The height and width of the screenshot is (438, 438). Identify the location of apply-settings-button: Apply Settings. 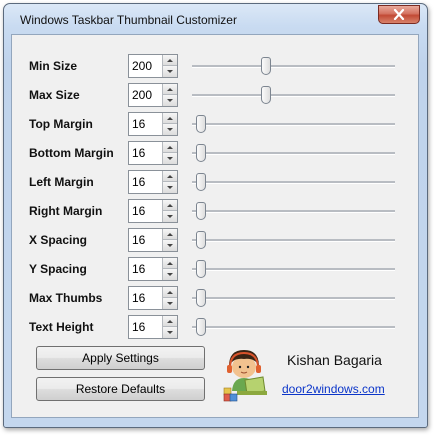
(120, 358).